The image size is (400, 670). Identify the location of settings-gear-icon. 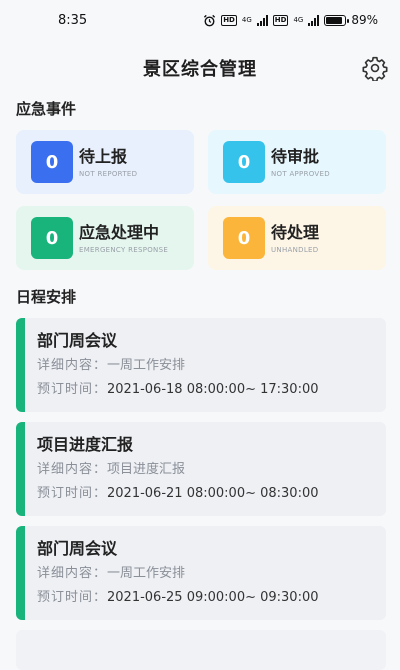
(375, 68).